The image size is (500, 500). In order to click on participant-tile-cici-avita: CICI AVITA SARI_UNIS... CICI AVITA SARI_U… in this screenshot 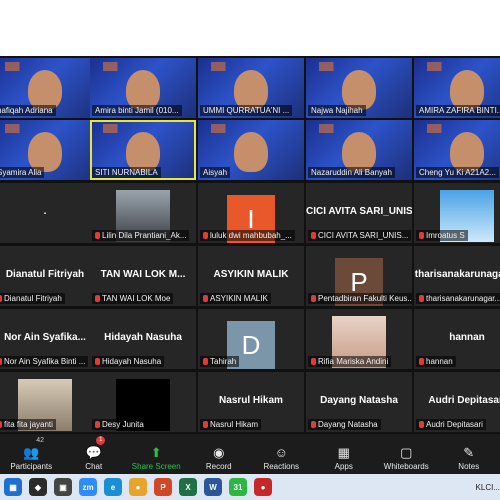, I will do `click(359, 213)`.